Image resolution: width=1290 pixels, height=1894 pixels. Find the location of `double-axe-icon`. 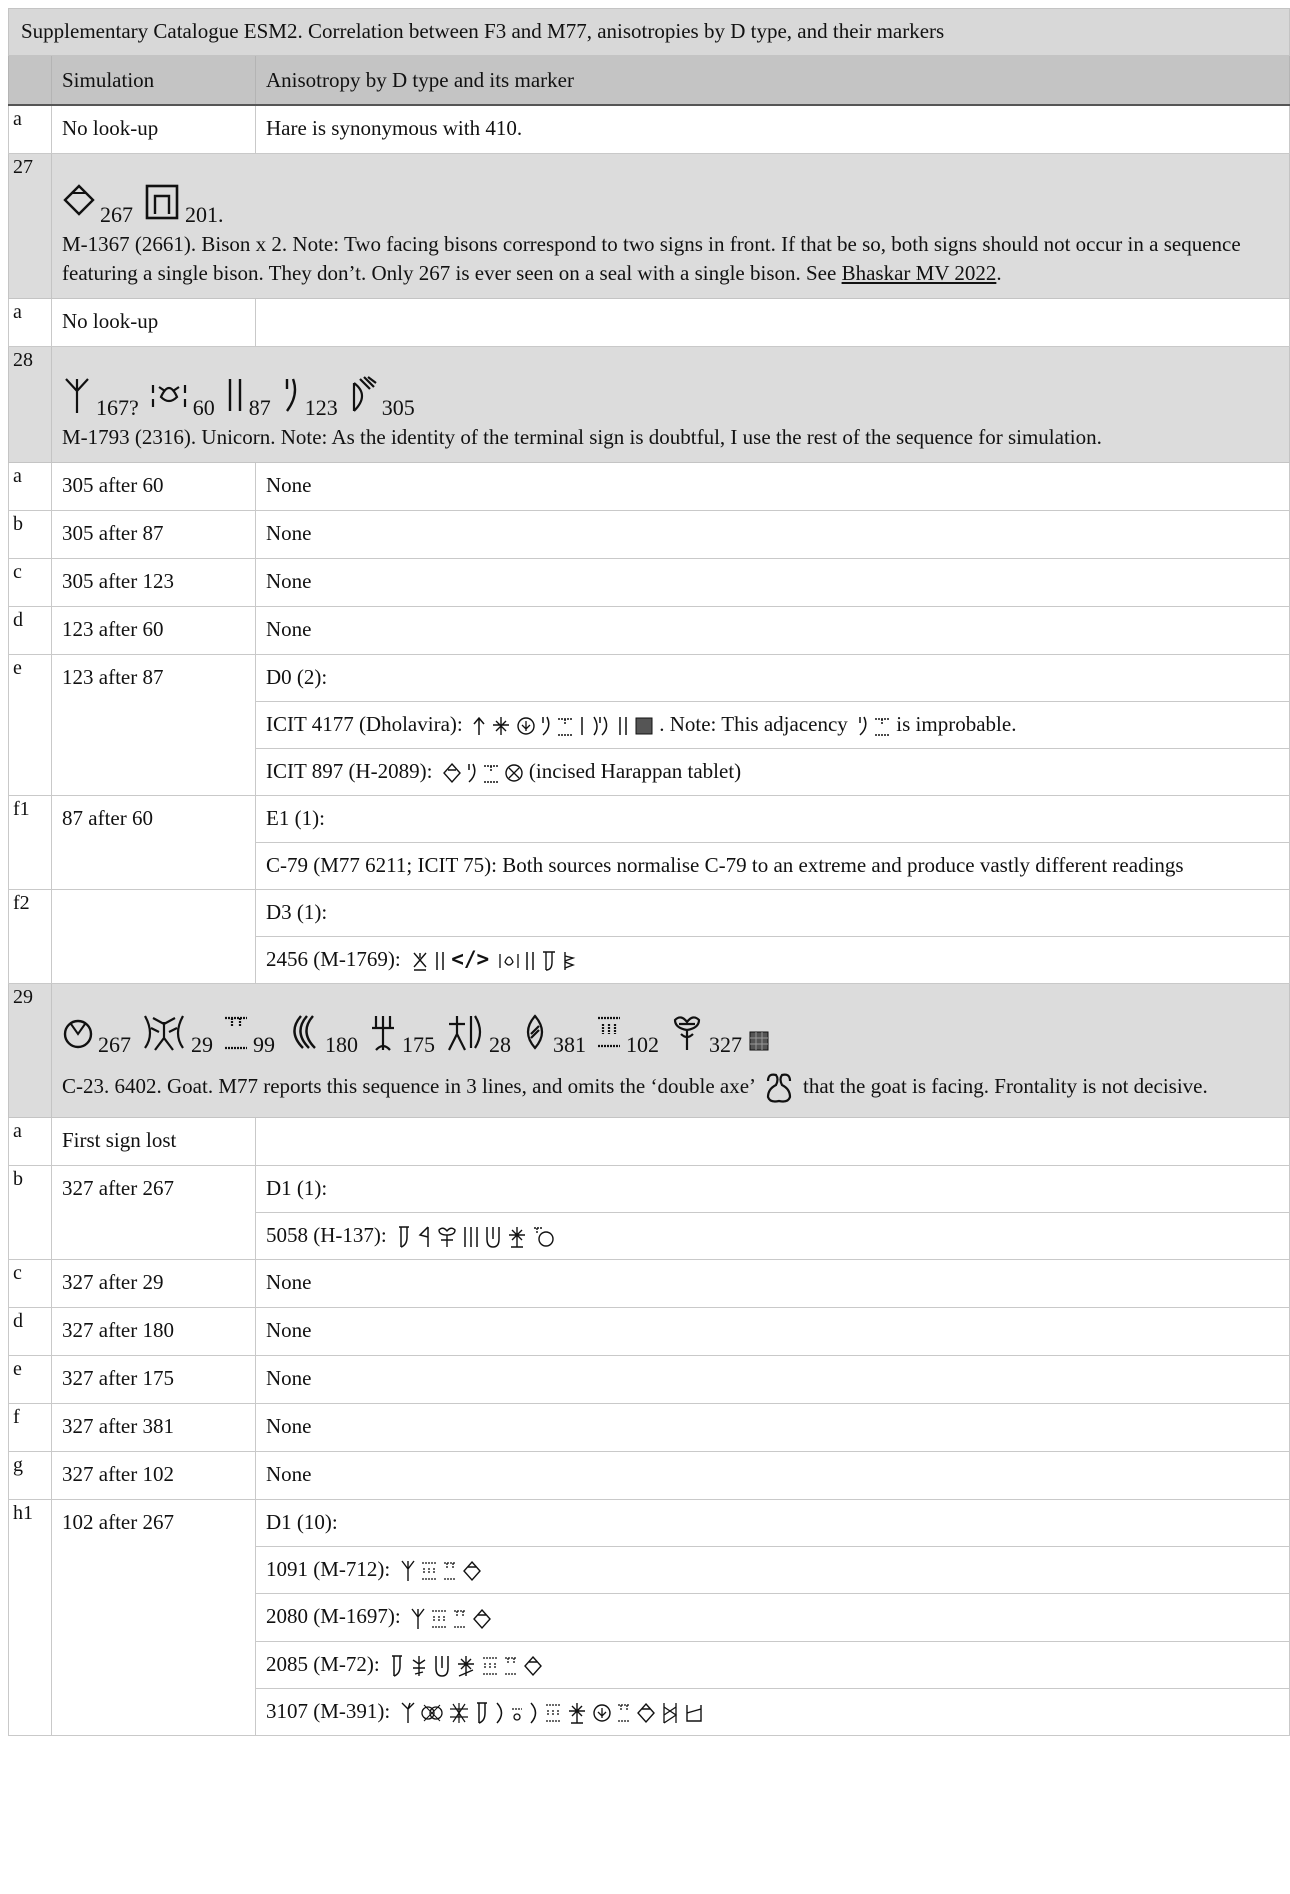

double-axe-icon is located at coordinates (778, 1088).